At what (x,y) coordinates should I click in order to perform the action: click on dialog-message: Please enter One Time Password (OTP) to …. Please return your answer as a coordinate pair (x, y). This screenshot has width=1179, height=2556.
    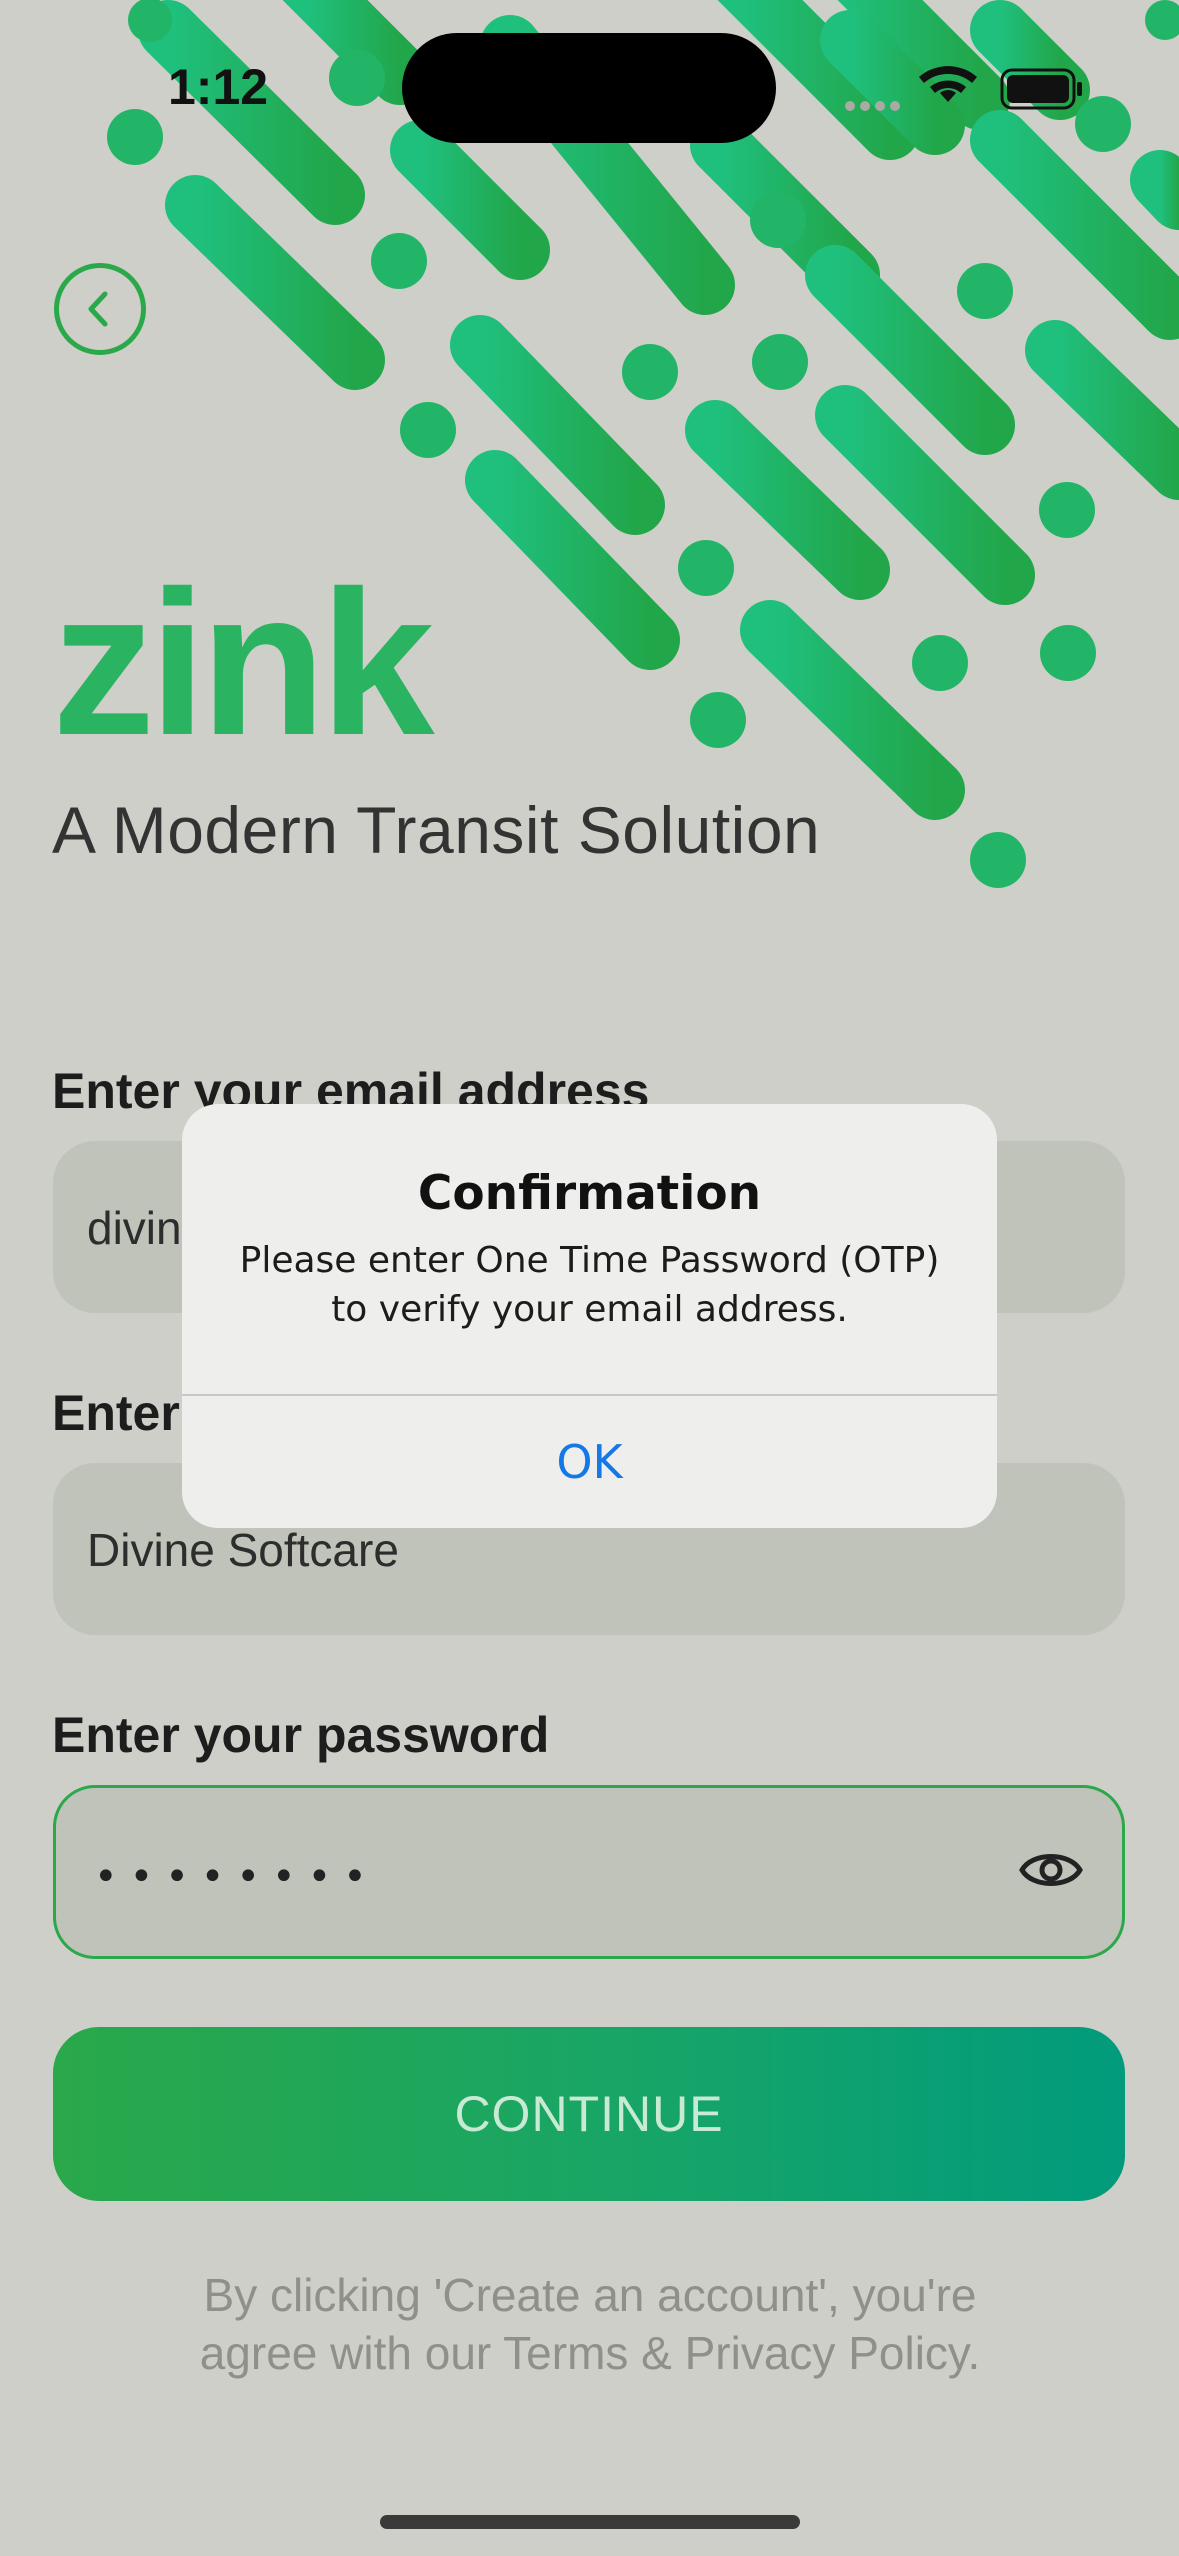
    Looking at the image, I should click on (589, 1285).